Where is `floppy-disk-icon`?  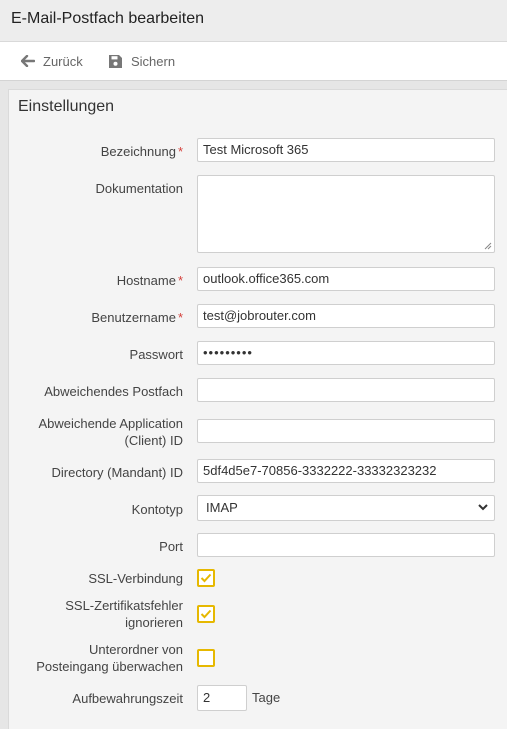
floppy-disk-icon is located at coordinates (115, 61).